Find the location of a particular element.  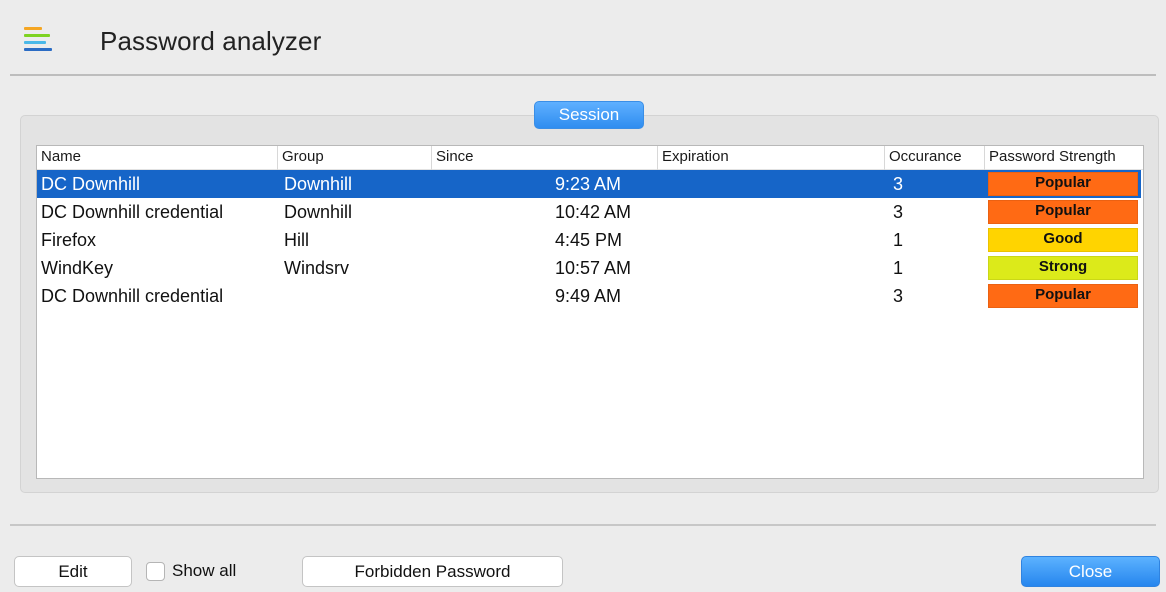

column-header-password-strength: Password Strength is located at coordinates (1062, 158).